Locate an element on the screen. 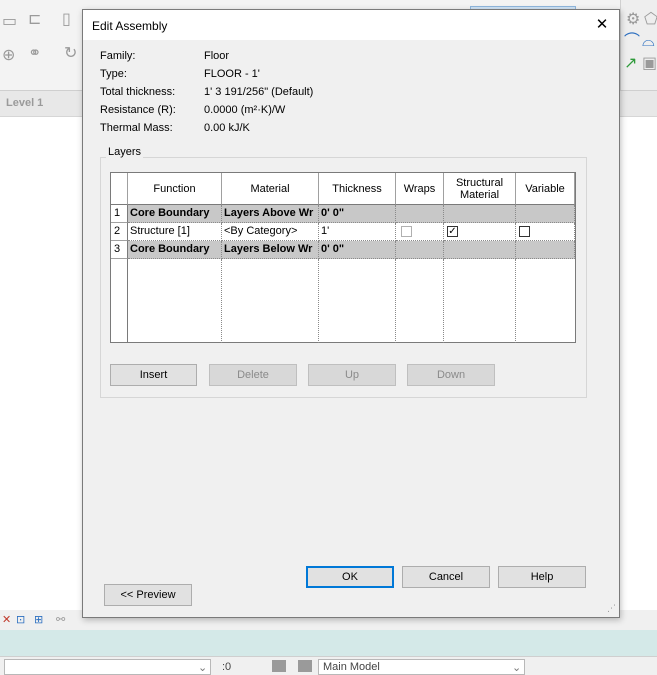 Image resolution: width=657 pixels, height=675 pixels. copy-tool-icon: ⚭ is located at coordinates (34, 54).